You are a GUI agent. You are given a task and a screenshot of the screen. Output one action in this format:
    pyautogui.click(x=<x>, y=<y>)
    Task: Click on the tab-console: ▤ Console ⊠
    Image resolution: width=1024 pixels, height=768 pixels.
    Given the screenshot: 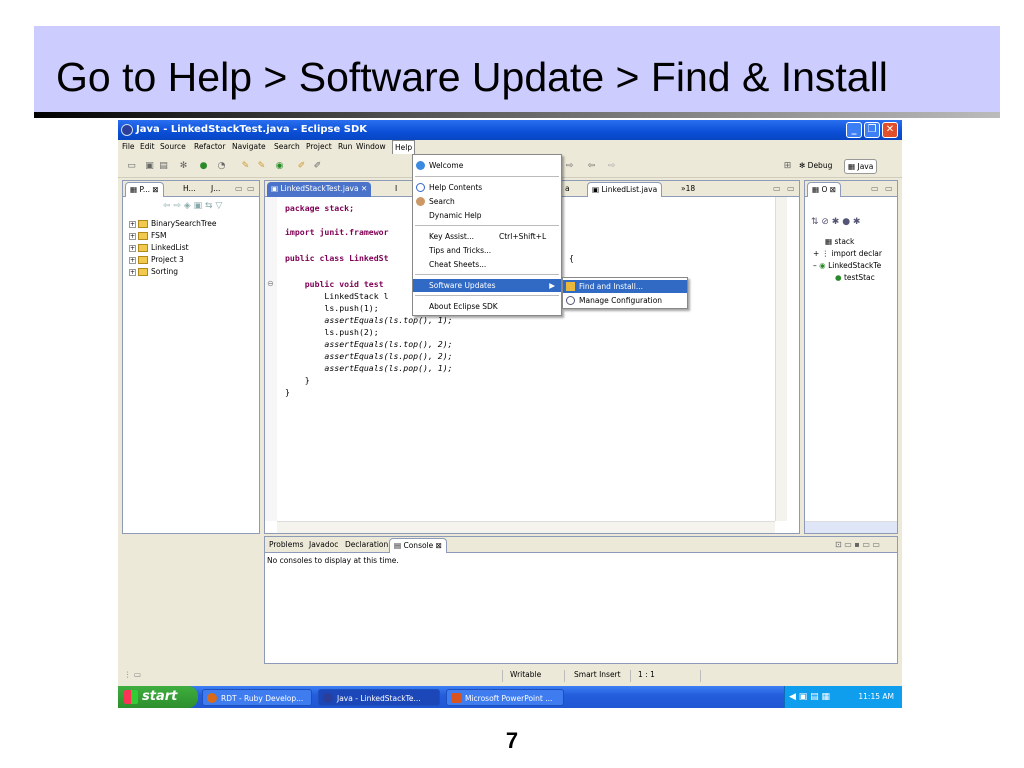 What is the action you would take?
    pyautogui.click(x=418, y=545)
    